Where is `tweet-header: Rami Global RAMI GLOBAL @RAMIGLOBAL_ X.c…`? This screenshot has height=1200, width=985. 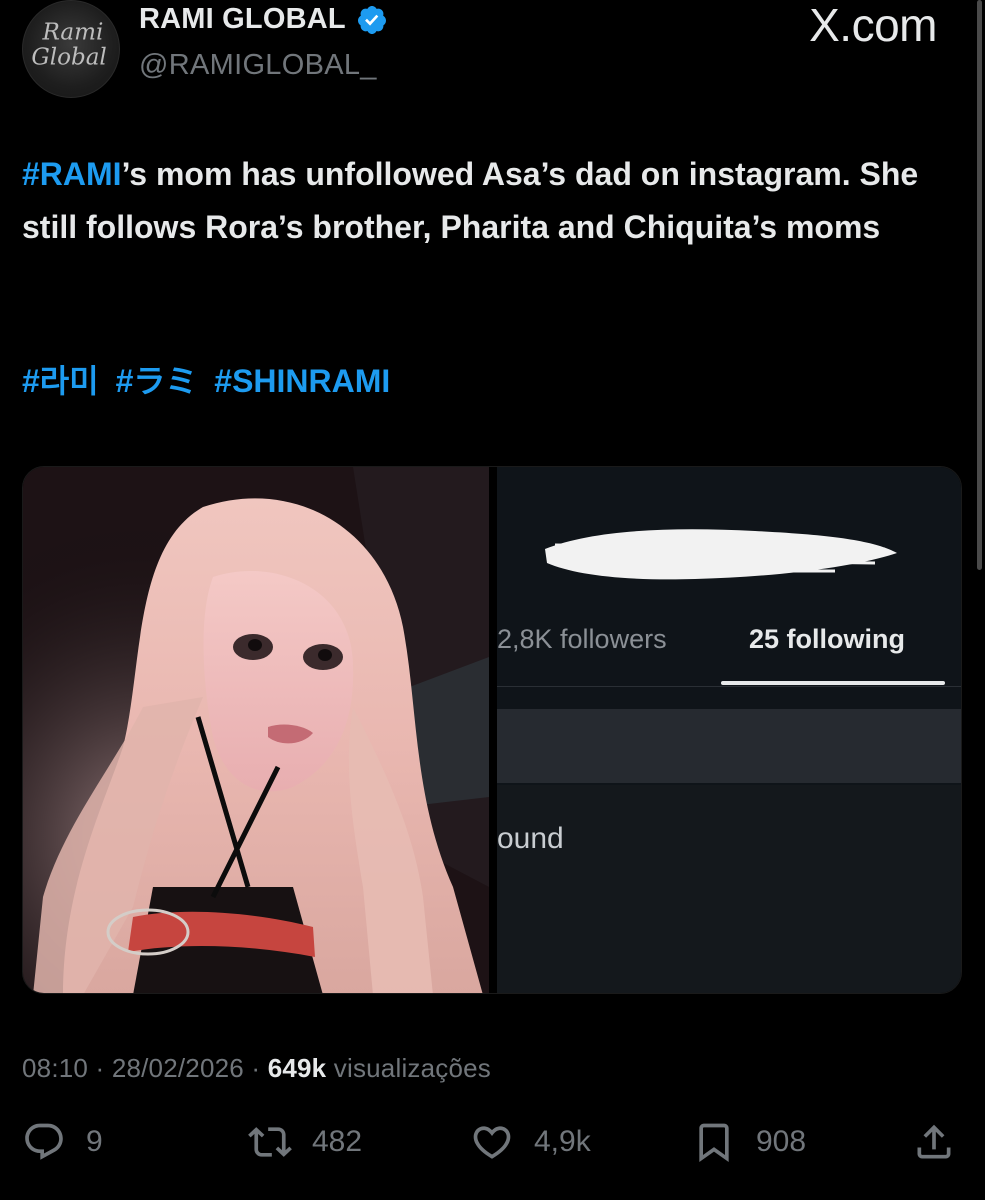 tweet-header: Rami Global RAMI GLOBAL @RAMIGLOBAL_ X.c… is located at coordinates (492, 55).